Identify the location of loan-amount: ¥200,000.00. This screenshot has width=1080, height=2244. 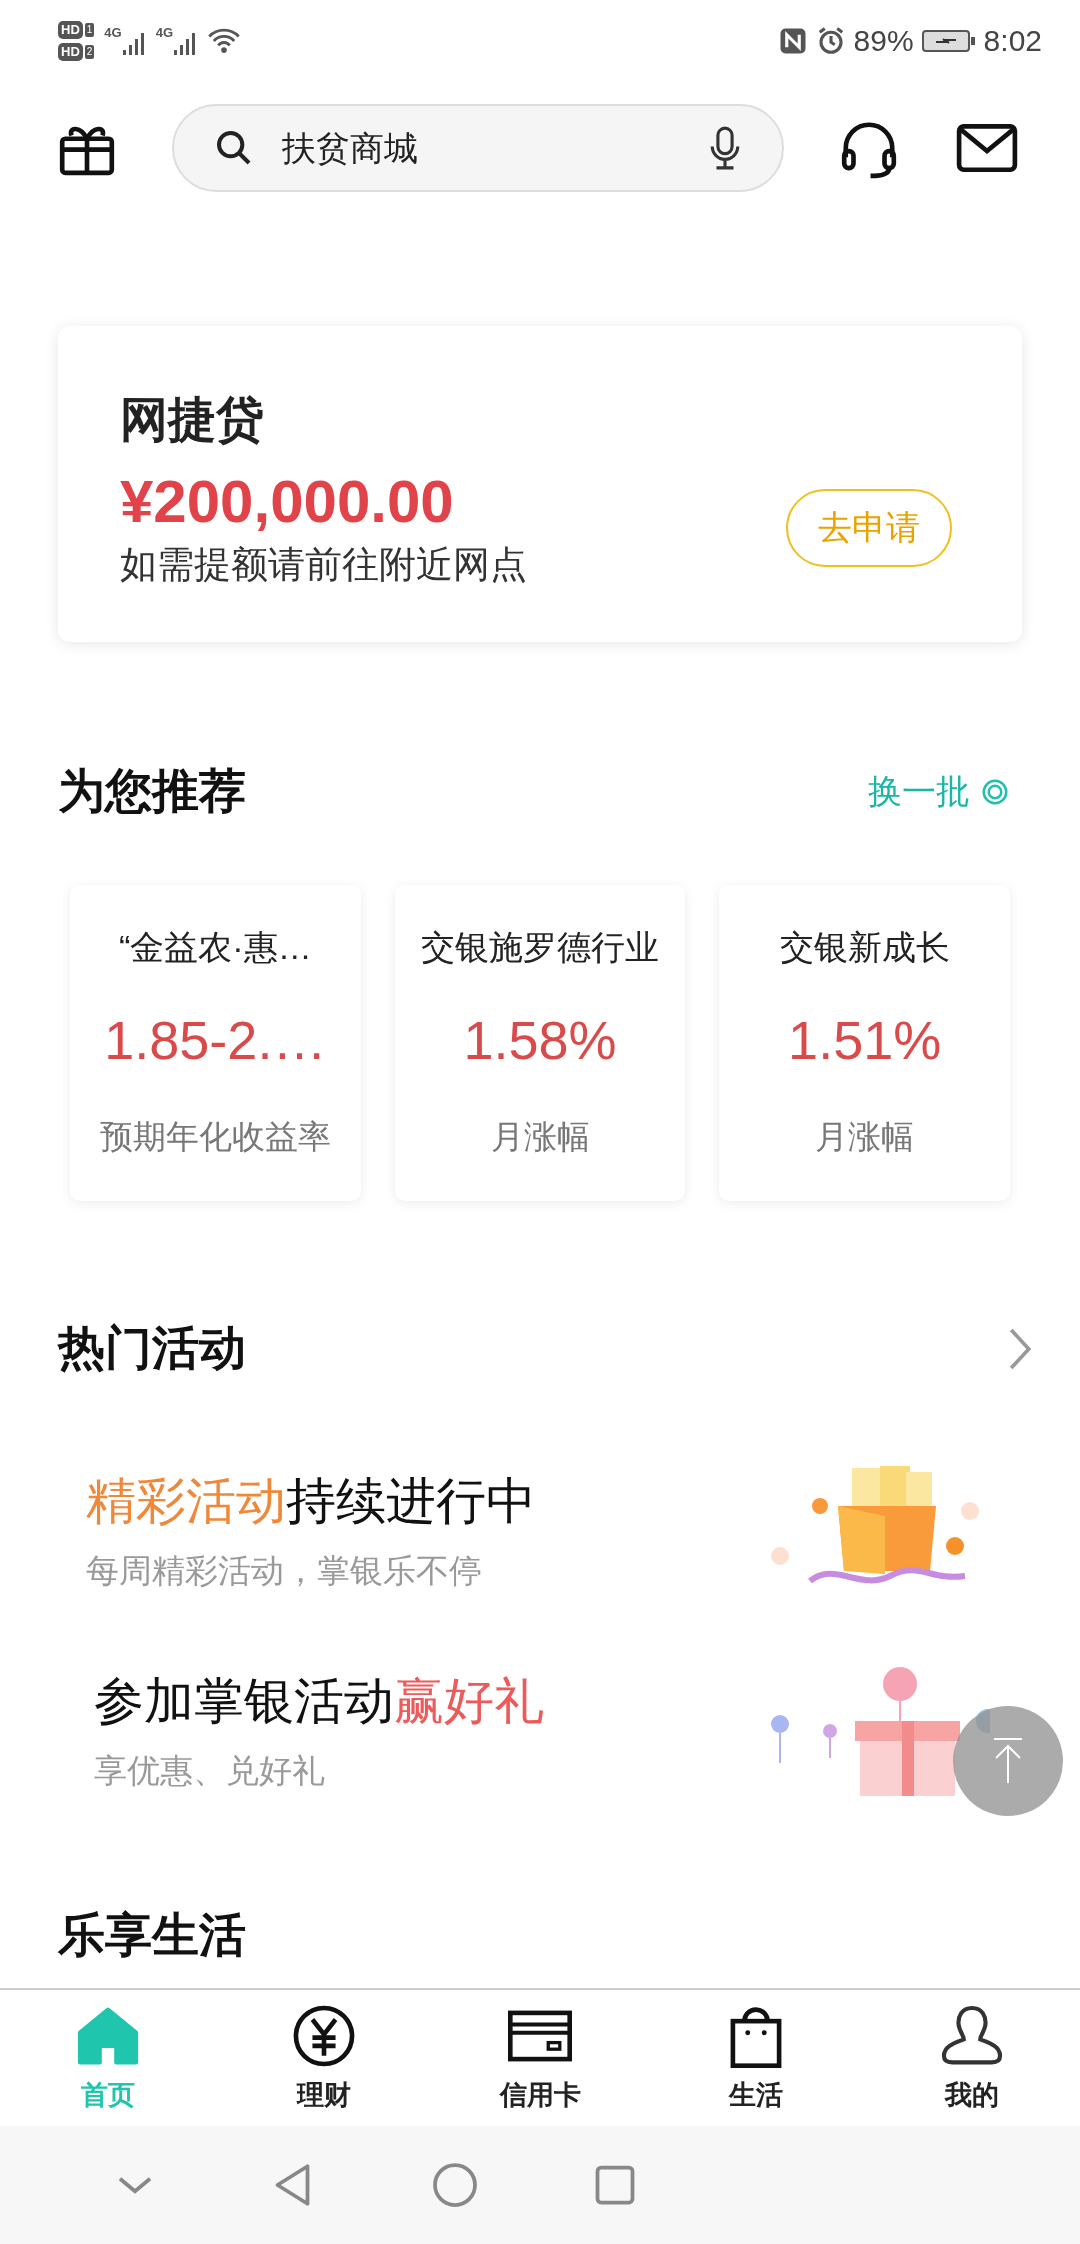
(287, 502).